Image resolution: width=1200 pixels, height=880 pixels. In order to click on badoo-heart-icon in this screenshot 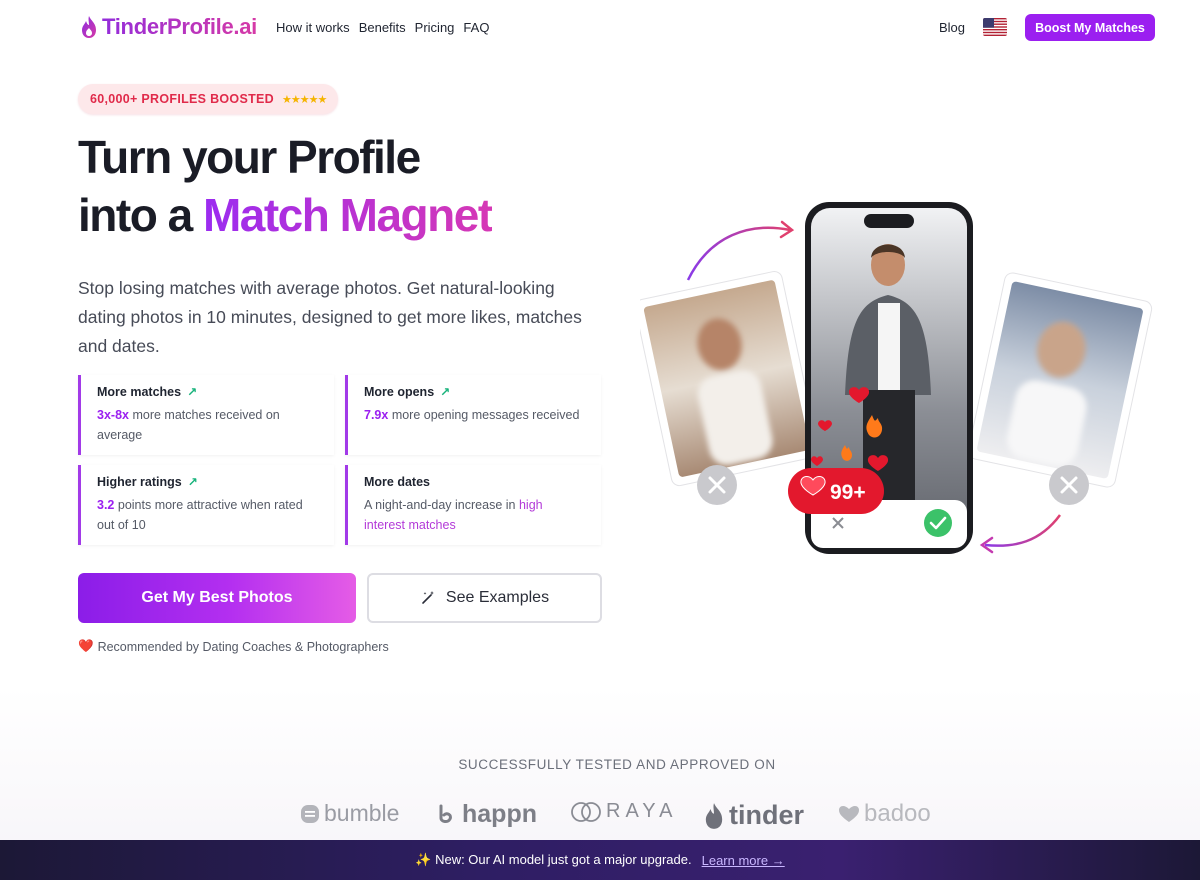, I will do `click(849, 814)`.